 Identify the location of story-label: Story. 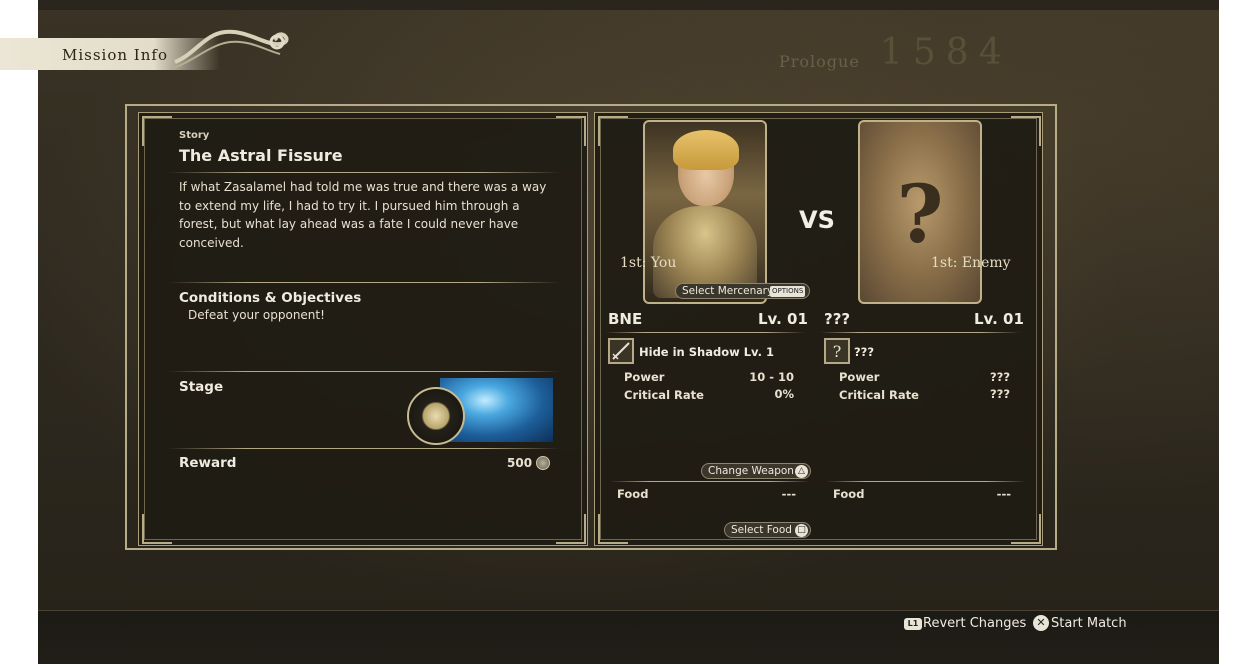
(194, 135).